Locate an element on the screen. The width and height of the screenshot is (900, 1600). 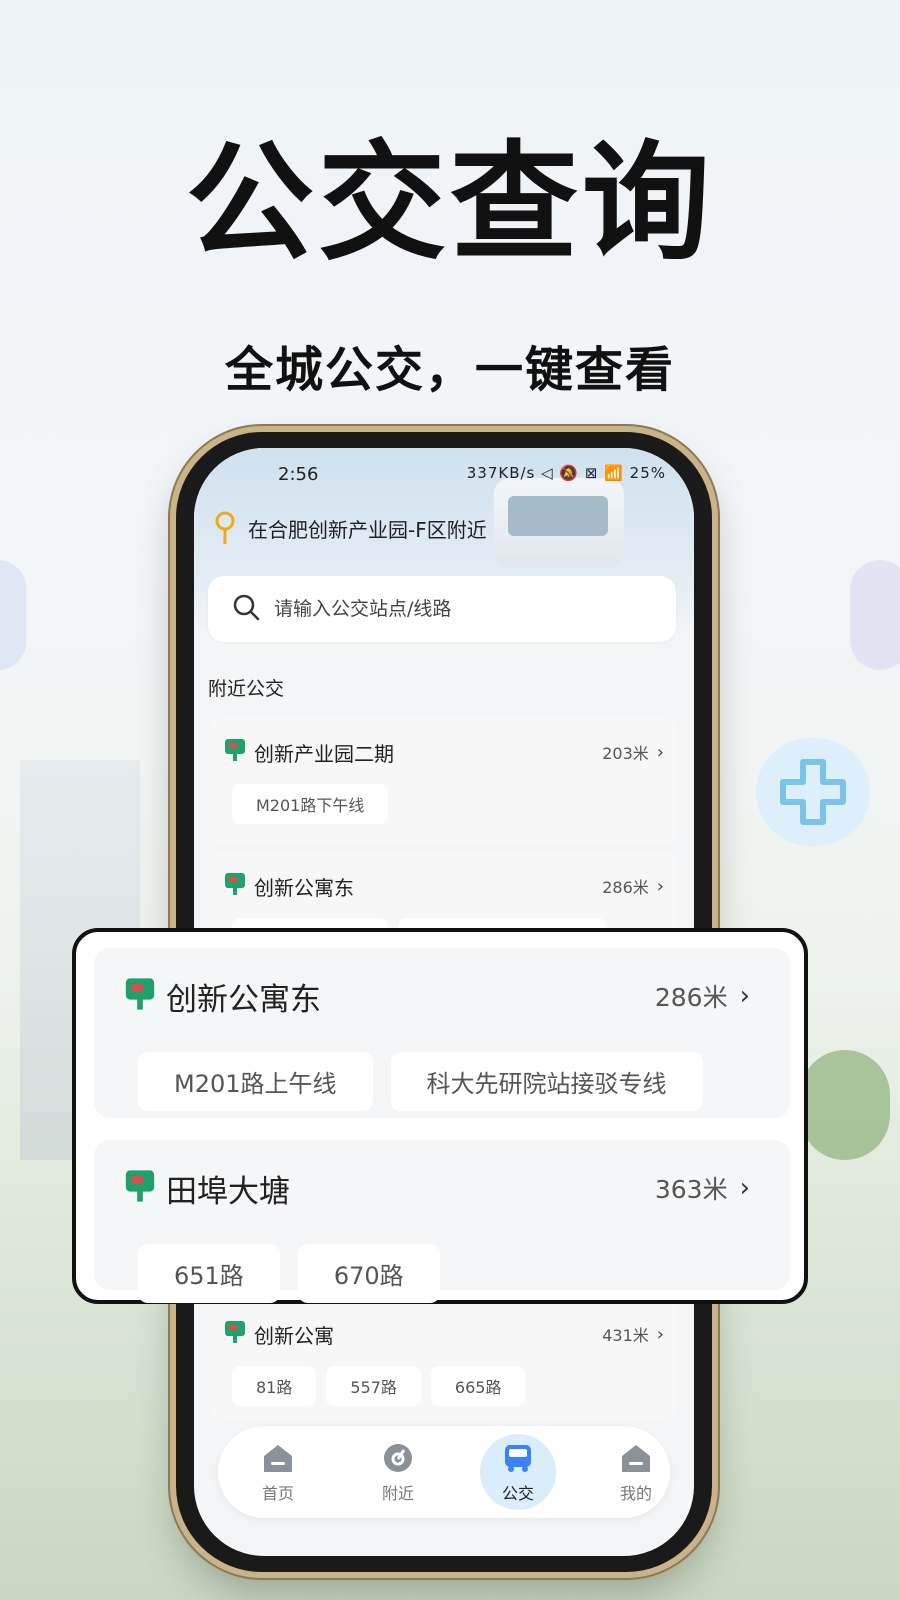
station-card-zoomed: 创新公寓东 286米 › M201路上午线 科大先研院站接驳专线 is located at coordinates (442, 1033).